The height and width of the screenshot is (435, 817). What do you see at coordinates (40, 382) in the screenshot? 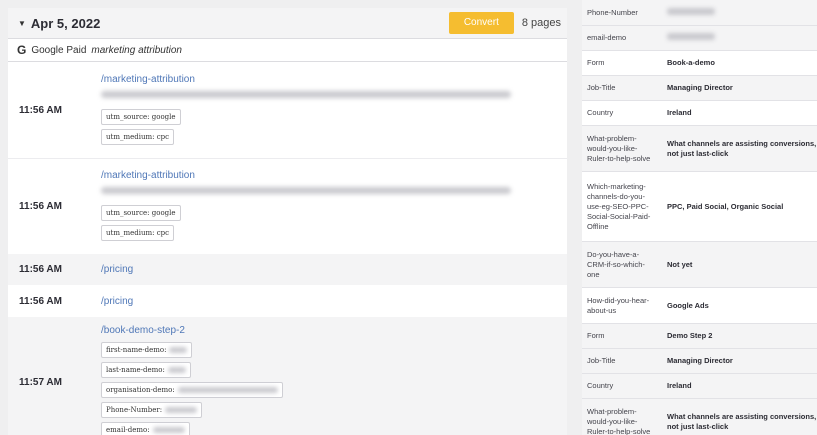
I see `event-time: 11:57 AM` at bounding box center [40, 382].